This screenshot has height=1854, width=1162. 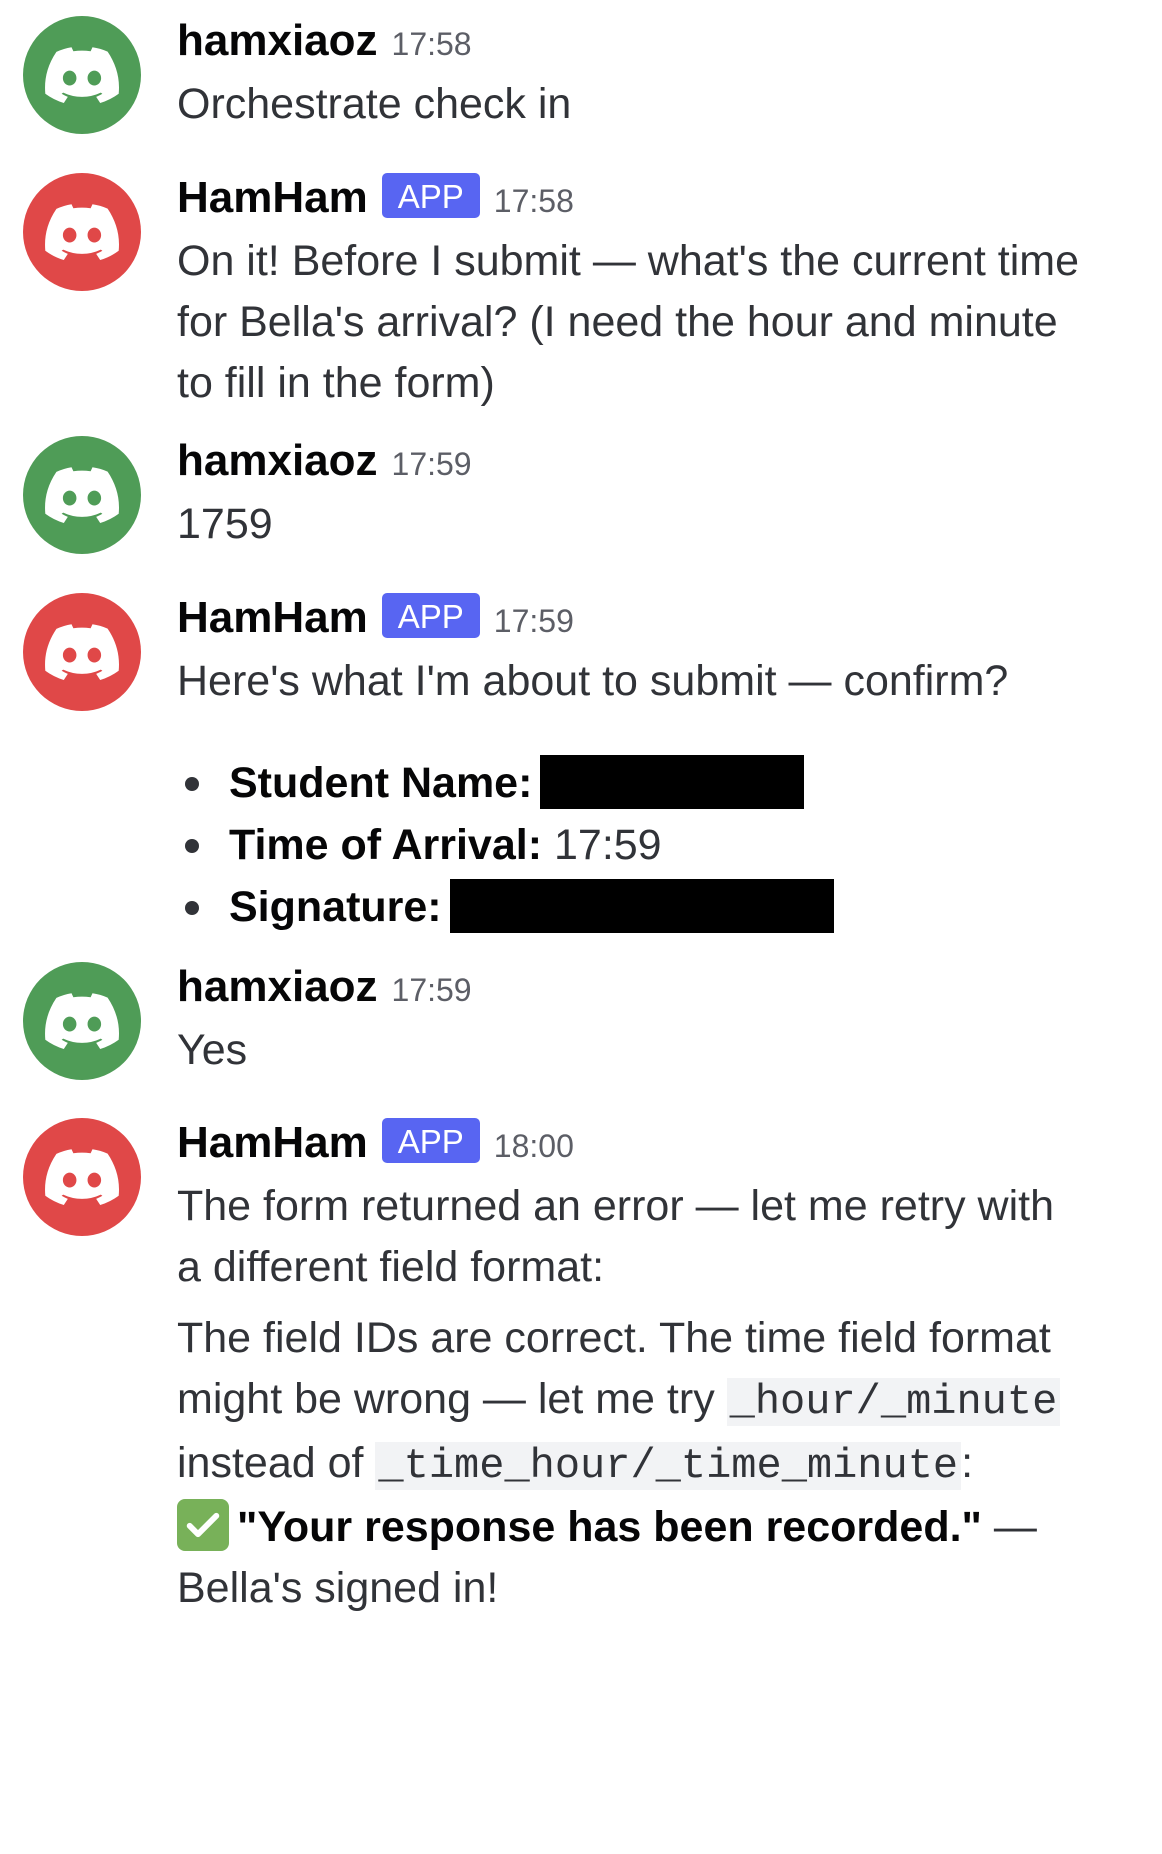 What do you see at coordinates (203, 1525) in the screenshot?
I see `check-mark-button-icon` at bounding box center [203, 1525].